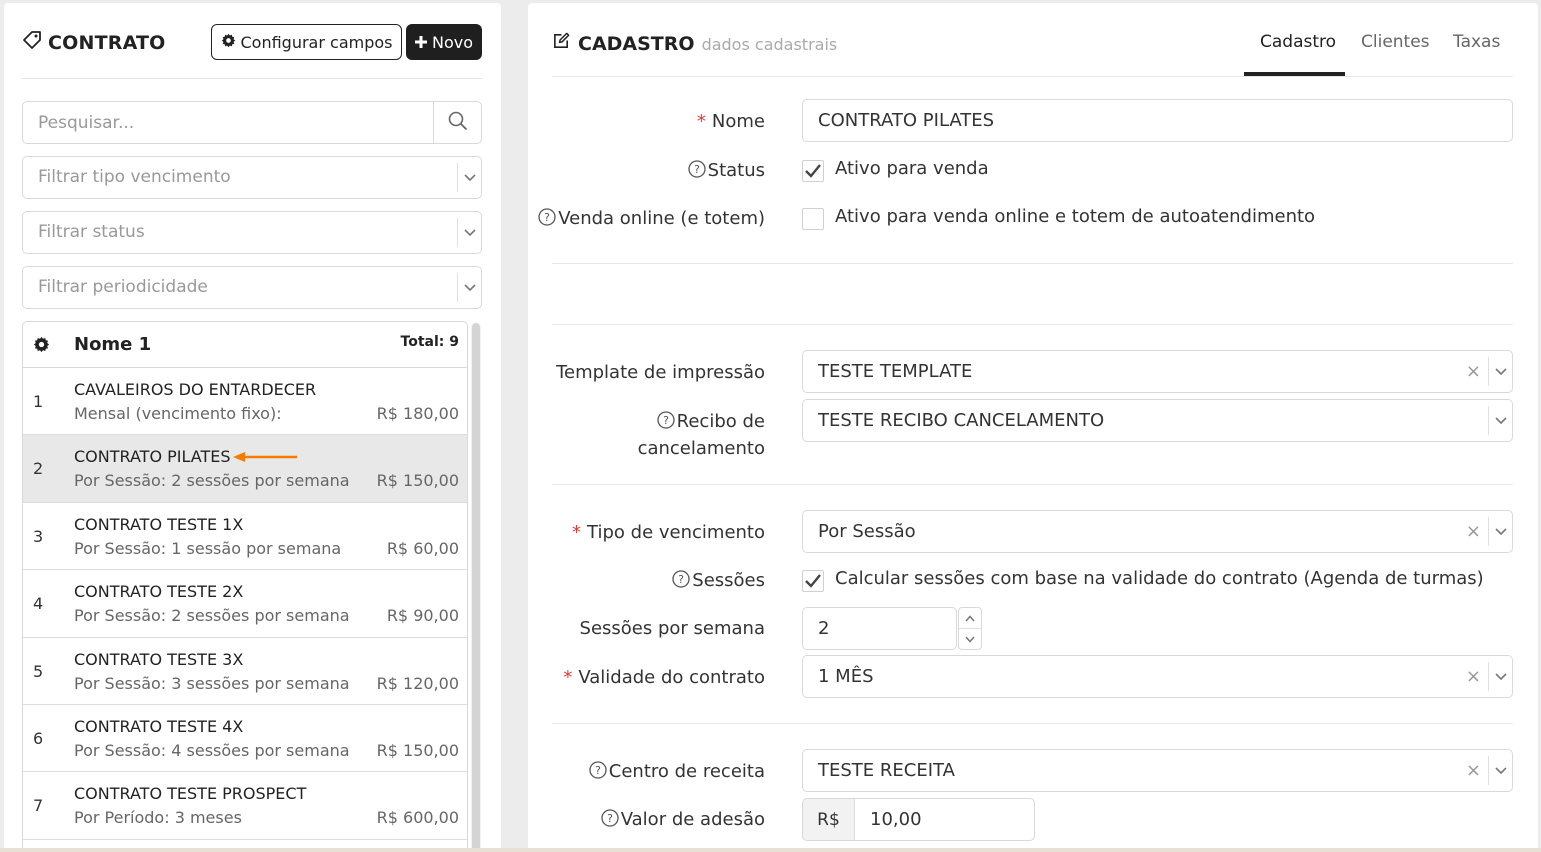 This screenshot has height=852, width=1541. I want to click on list-scrollbar, so click(476, 587).